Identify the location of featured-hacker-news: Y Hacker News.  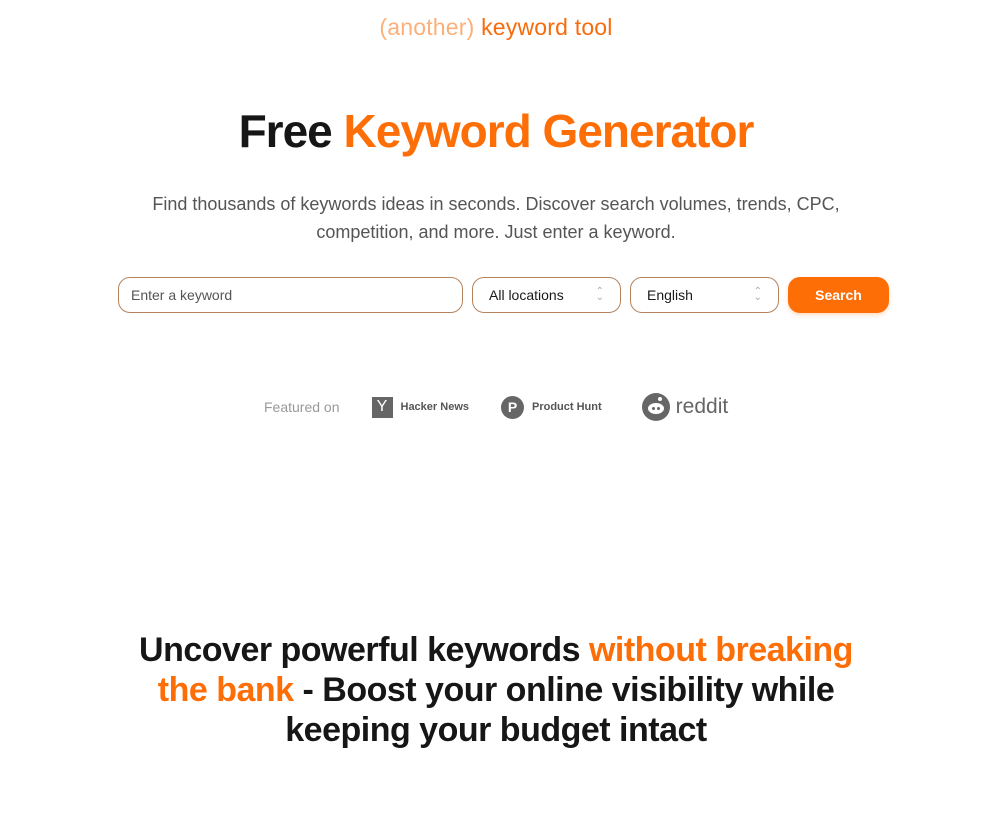
(420, 407).